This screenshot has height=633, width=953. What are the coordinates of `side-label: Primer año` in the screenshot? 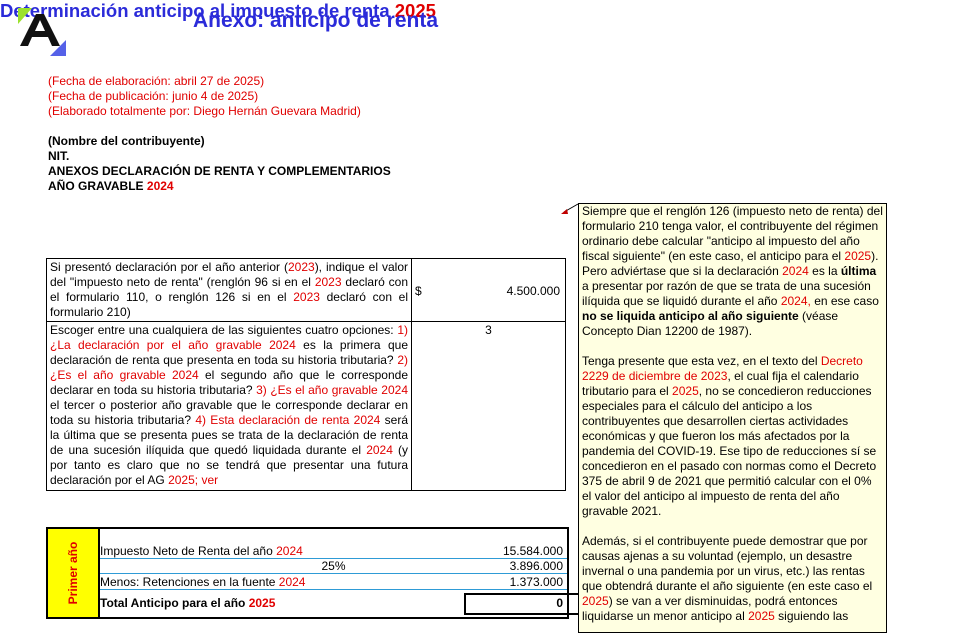 It's located at (73, 573).